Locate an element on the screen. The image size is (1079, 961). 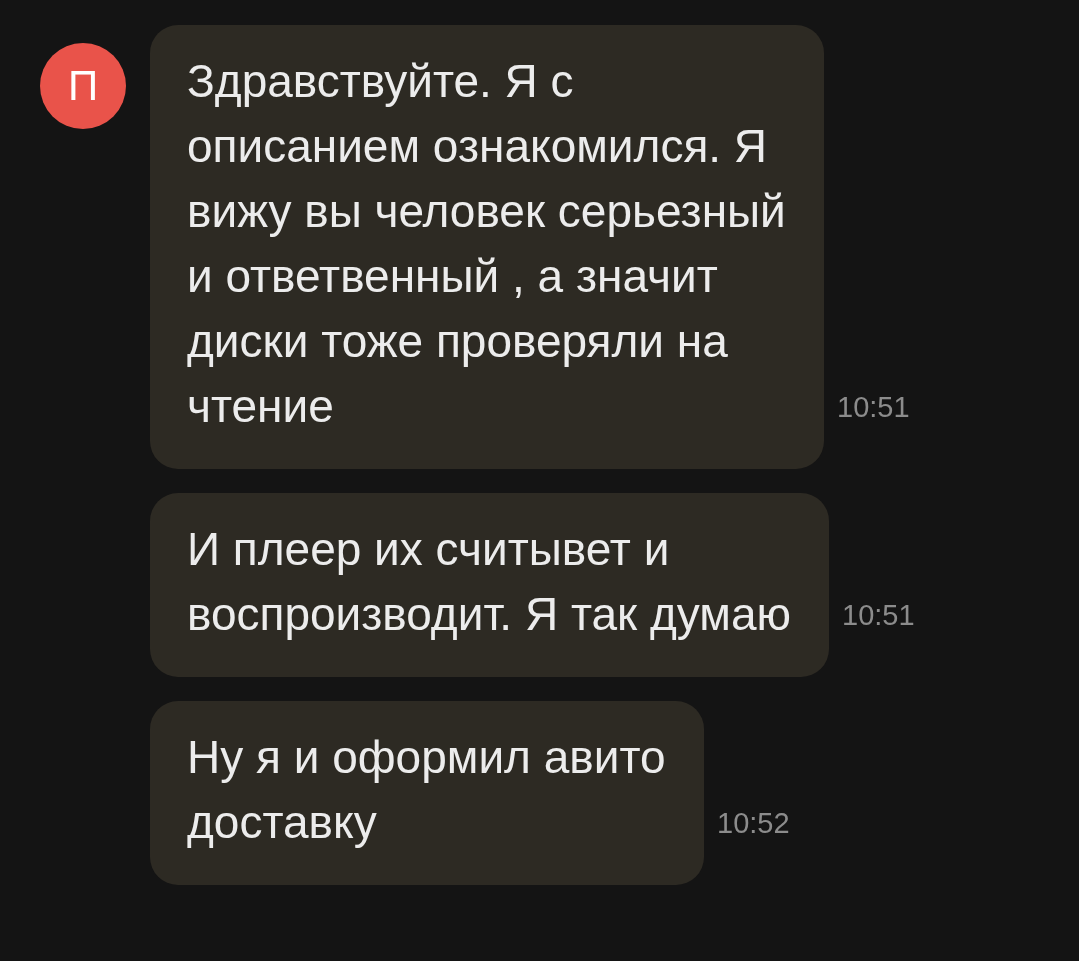
avatar: П is located at coordinates (83, 86).